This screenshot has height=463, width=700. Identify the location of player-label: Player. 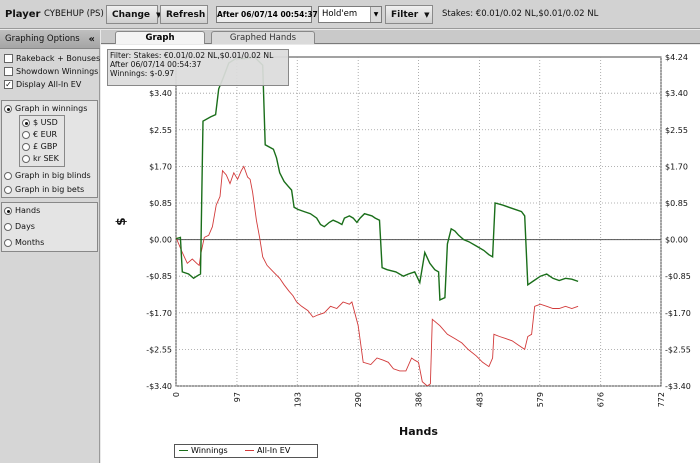
(23, 14).